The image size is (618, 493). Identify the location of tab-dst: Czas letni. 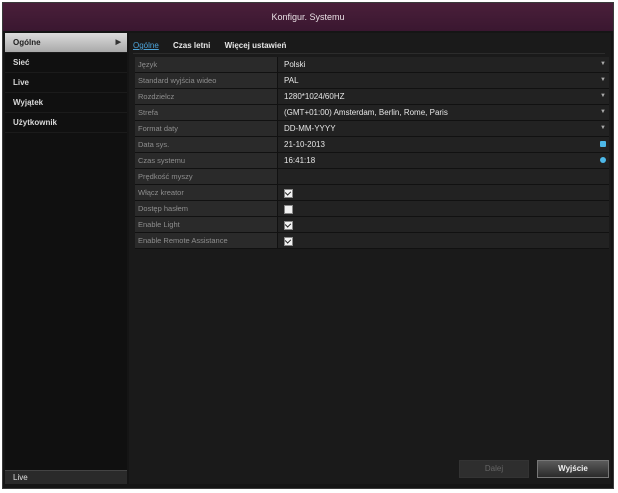
(191, 46).